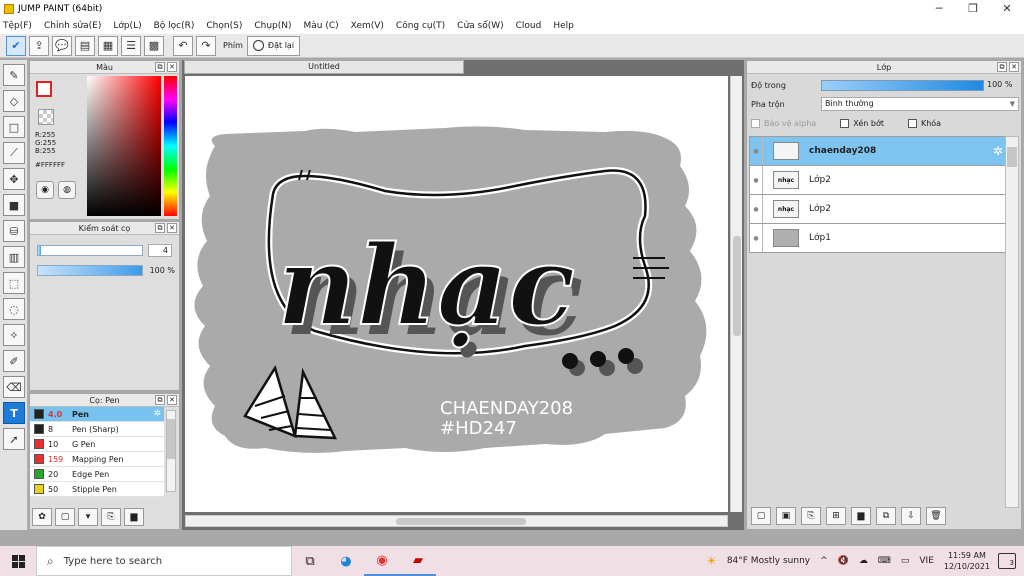 Image resolution: width=1024 pixels, height=576 pixels. I want to click on grid-edit-icon: ▩, so click(154, 45).